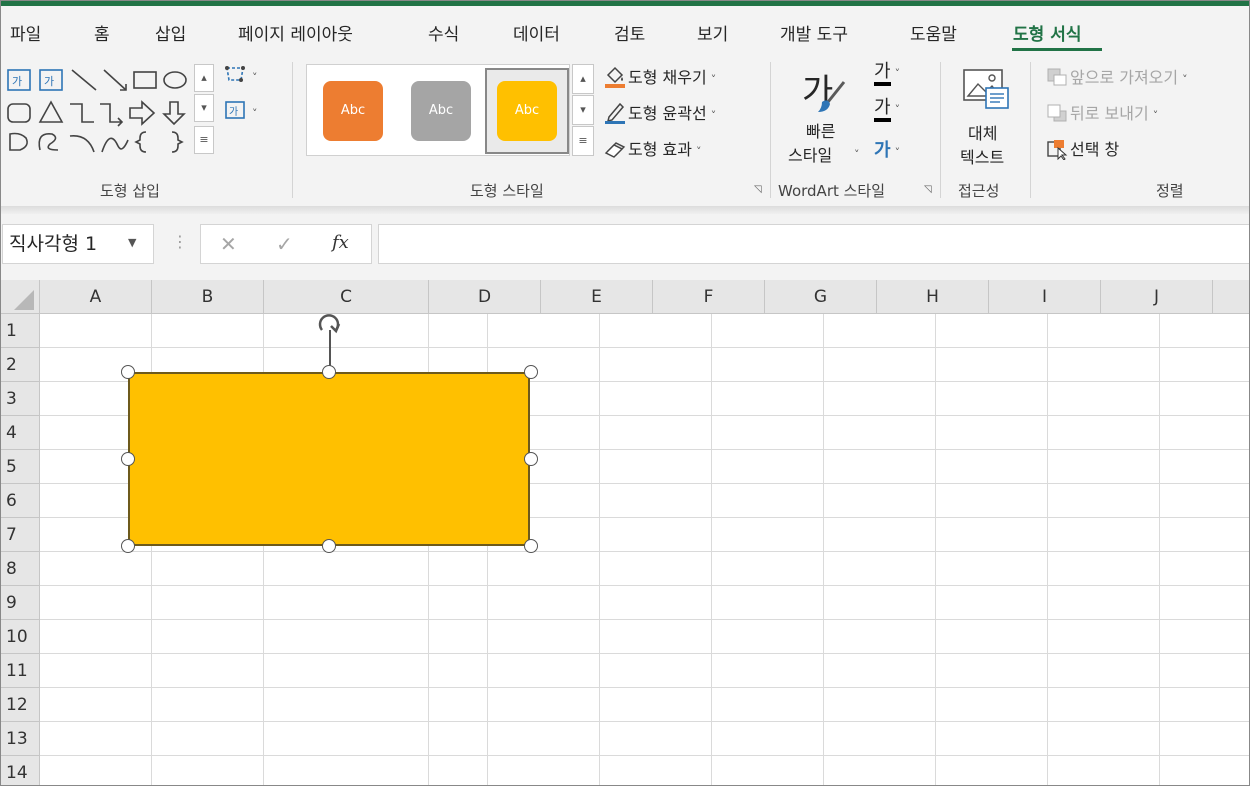 This screenshot has height=786, width=1250. Describe the element at coordinates (443, 32) in the screenshot. I see `tab-formulas: 수식` at that location.